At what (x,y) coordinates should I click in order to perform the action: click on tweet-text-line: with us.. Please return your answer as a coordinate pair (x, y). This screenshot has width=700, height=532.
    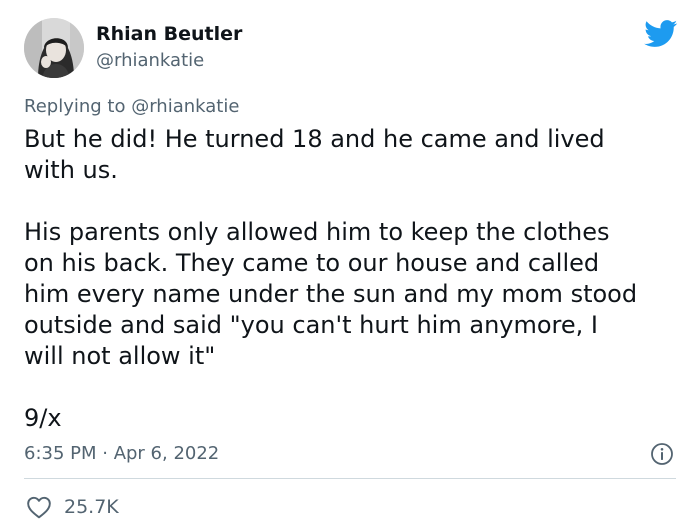
    Looking at the image, I should click on (71, 170).